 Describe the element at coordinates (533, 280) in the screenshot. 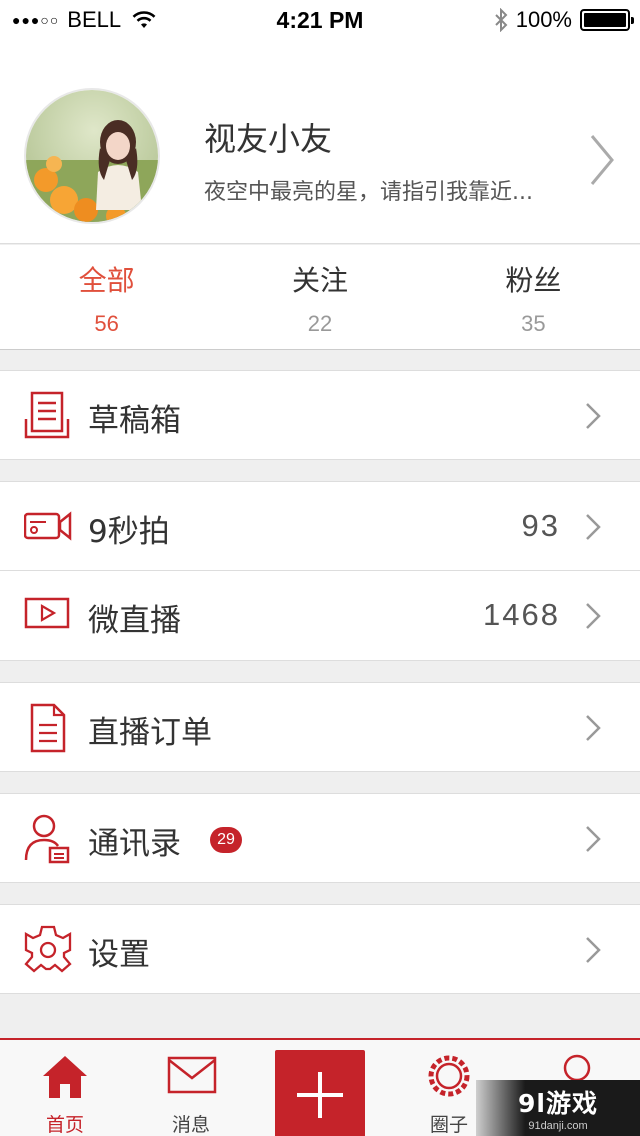

I see `stat-fans-label: 粉丝` at that location.